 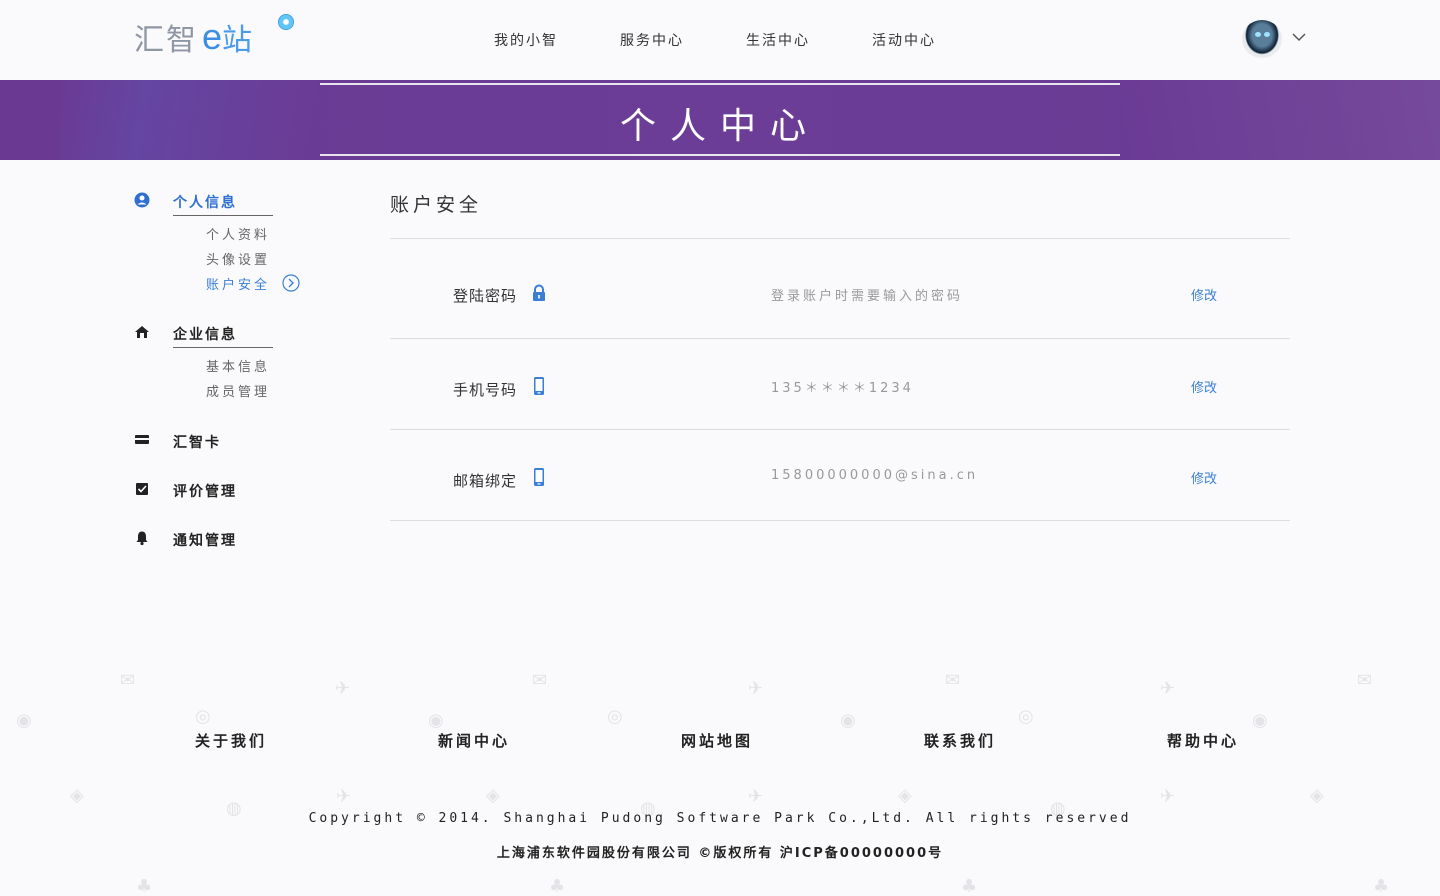 I want to click on footer-link-about: 关于我们, so click(x=231, y=740).